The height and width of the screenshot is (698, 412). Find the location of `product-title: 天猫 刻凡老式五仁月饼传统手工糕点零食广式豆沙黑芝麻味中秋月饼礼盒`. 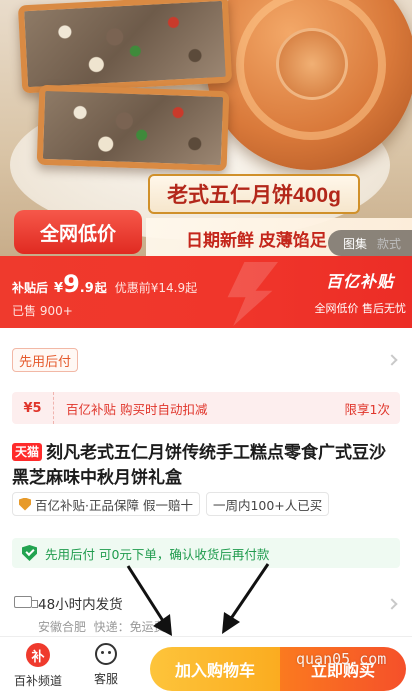

product-title: 天猫 刻凡老式五仁月饼传统手工糕点零食广式豆沙黑芝麻味中秋月饼礼盒 is located at coordinates (207, 465).